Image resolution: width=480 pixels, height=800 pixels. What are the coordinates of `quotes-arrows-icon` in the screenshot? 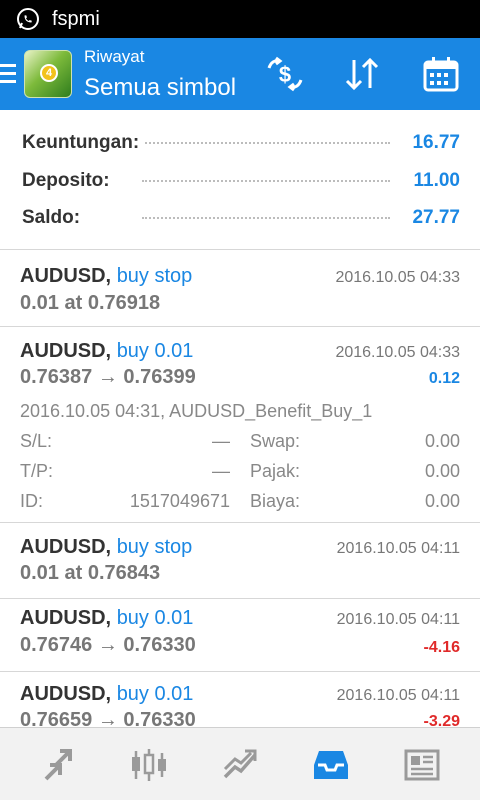 It's located at (58, 764).